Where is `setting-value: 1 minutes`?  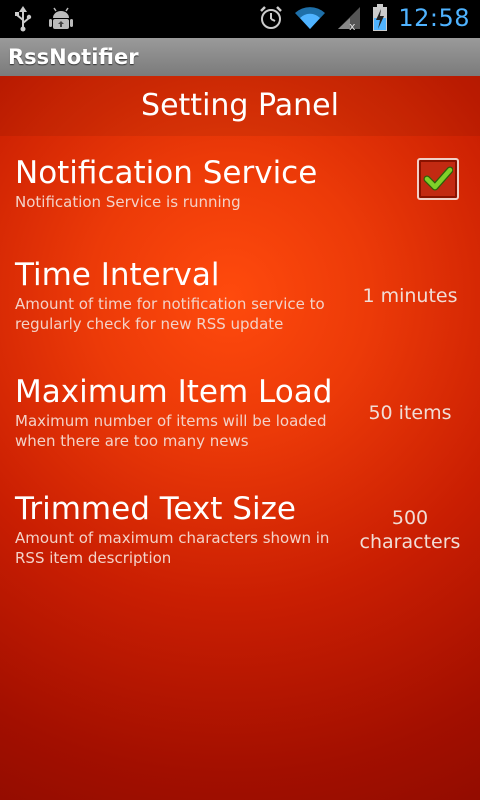 setting-value: 1 minutes is located at coordinates (410, 296).